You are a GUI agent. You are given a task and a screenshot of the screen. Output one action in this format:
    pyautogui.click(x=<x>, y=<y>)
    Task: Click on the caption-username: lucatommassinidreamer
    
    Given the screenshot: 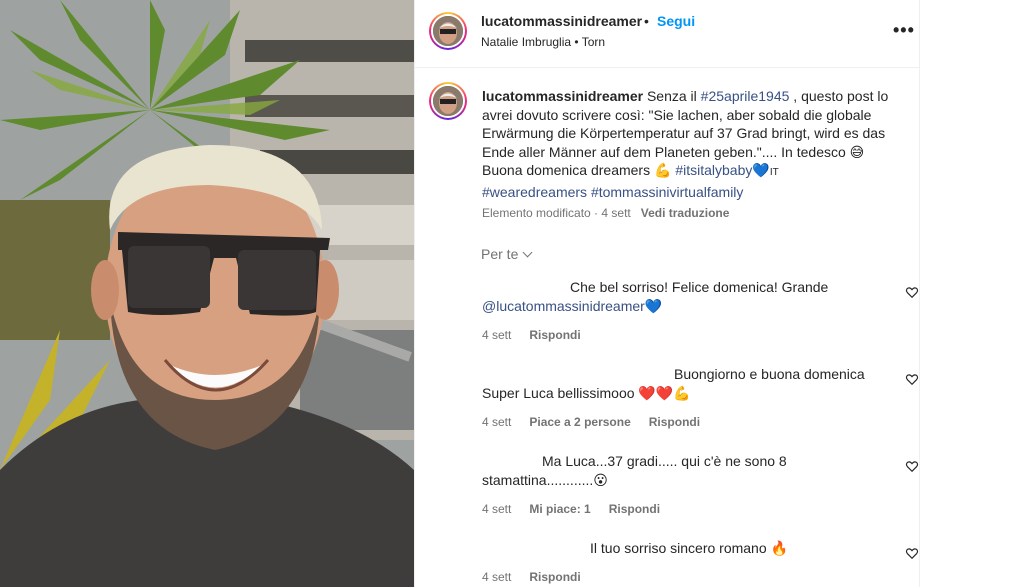 What is the action you would take?
    pyautogui.click(x=562, y=96)
    